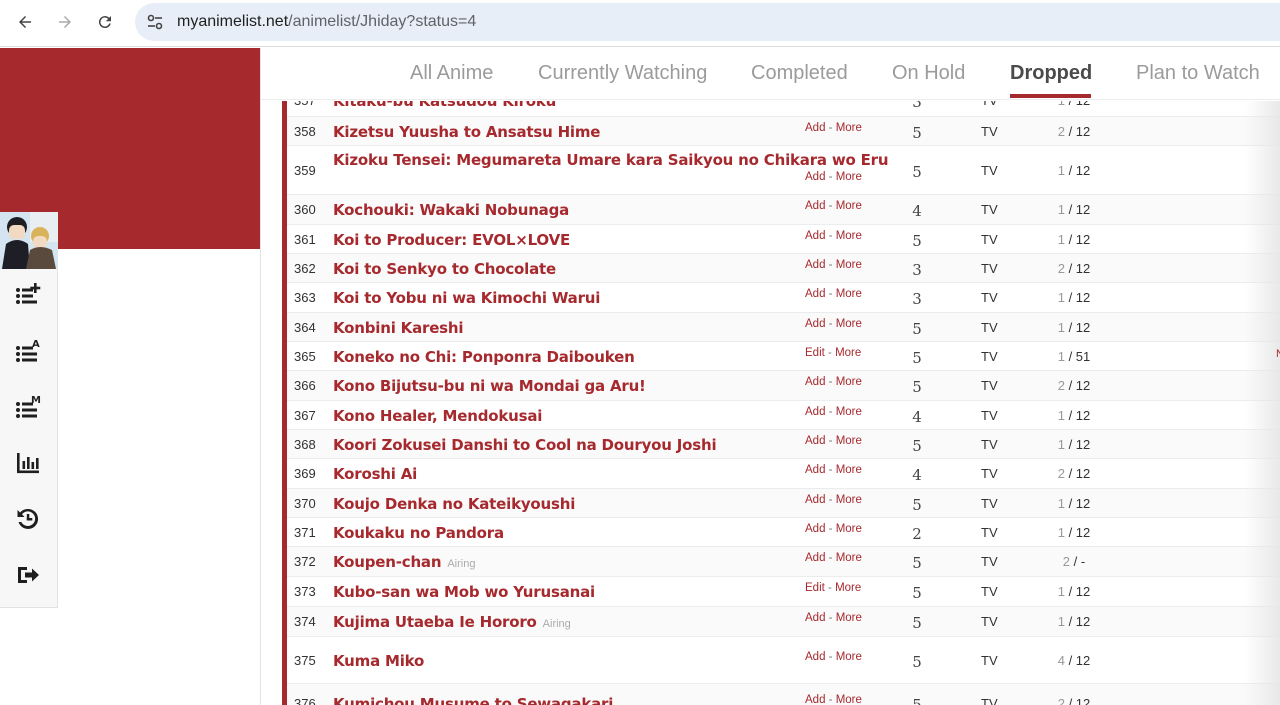  Describe the element at coordinates (444, 105) in the screenshot. I see `anime-title-link: Kitaku-bu Katsudou Kiroku` at that location.